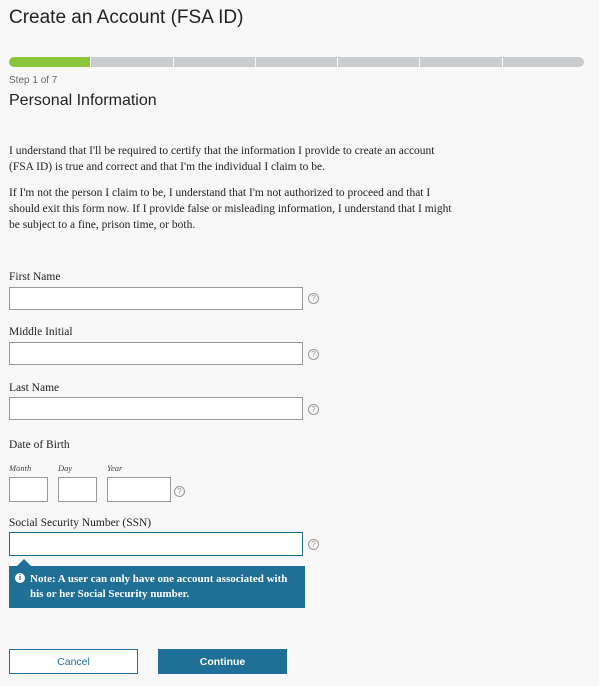 This screenshot has height=686, width=599. Describe the element at coordinates (156, 544) in the screenshot. I see `ssn-input` at that location.